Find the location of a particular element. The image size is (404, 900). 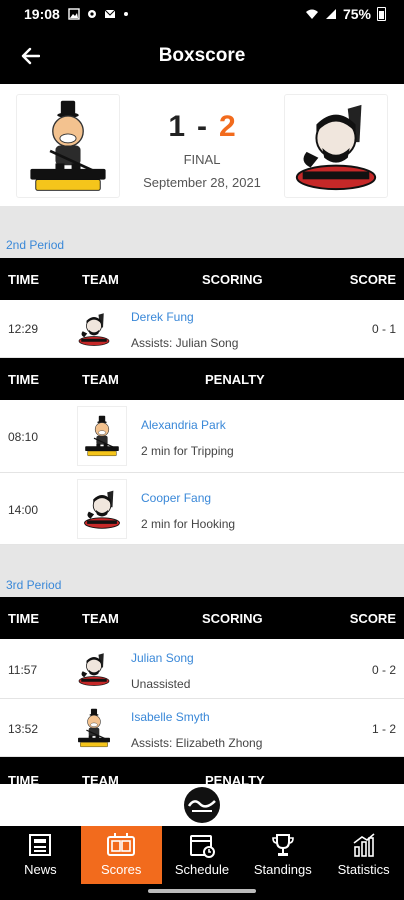

penalty-player-link: Alexandria Park is located at coordinates (183, 425).